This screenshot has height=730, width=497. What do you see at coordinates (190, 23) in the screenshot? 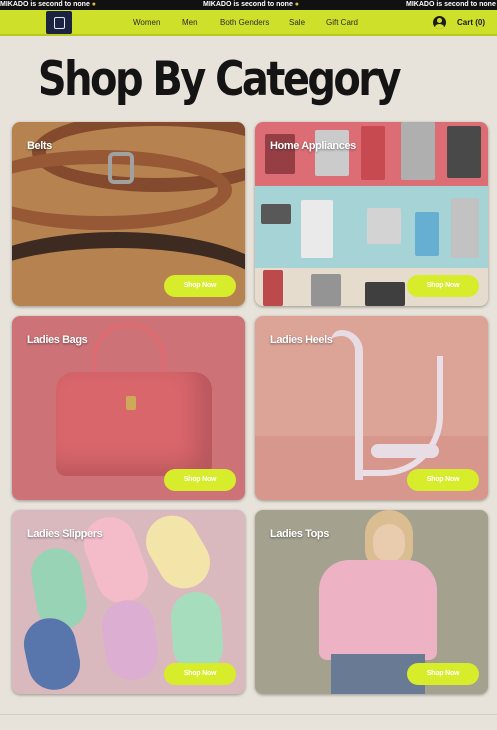
I see `nav-men: Men` at bounding box center [190, 23].